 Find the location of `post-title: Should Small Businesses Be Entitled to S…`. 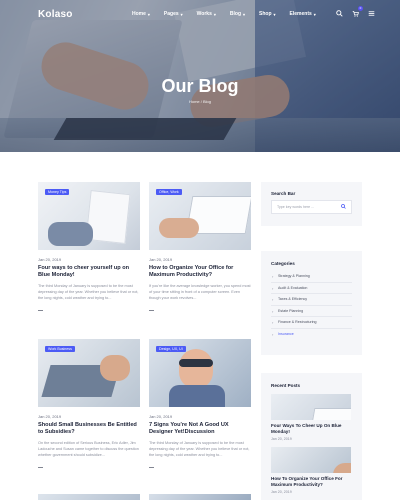

post-title: Should Small Businesses Be Entitled to S… is located at coordinates (89, 429).